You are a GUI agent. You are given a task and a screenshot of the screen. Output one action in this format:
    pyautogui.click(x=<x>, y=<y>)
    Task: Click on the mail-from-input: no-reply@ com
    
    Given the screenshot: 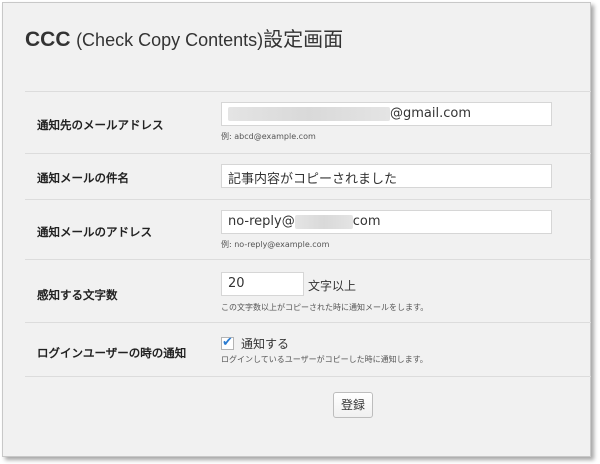 What is the action you would take?
    pyautogui.click(x=386, y=222)
    